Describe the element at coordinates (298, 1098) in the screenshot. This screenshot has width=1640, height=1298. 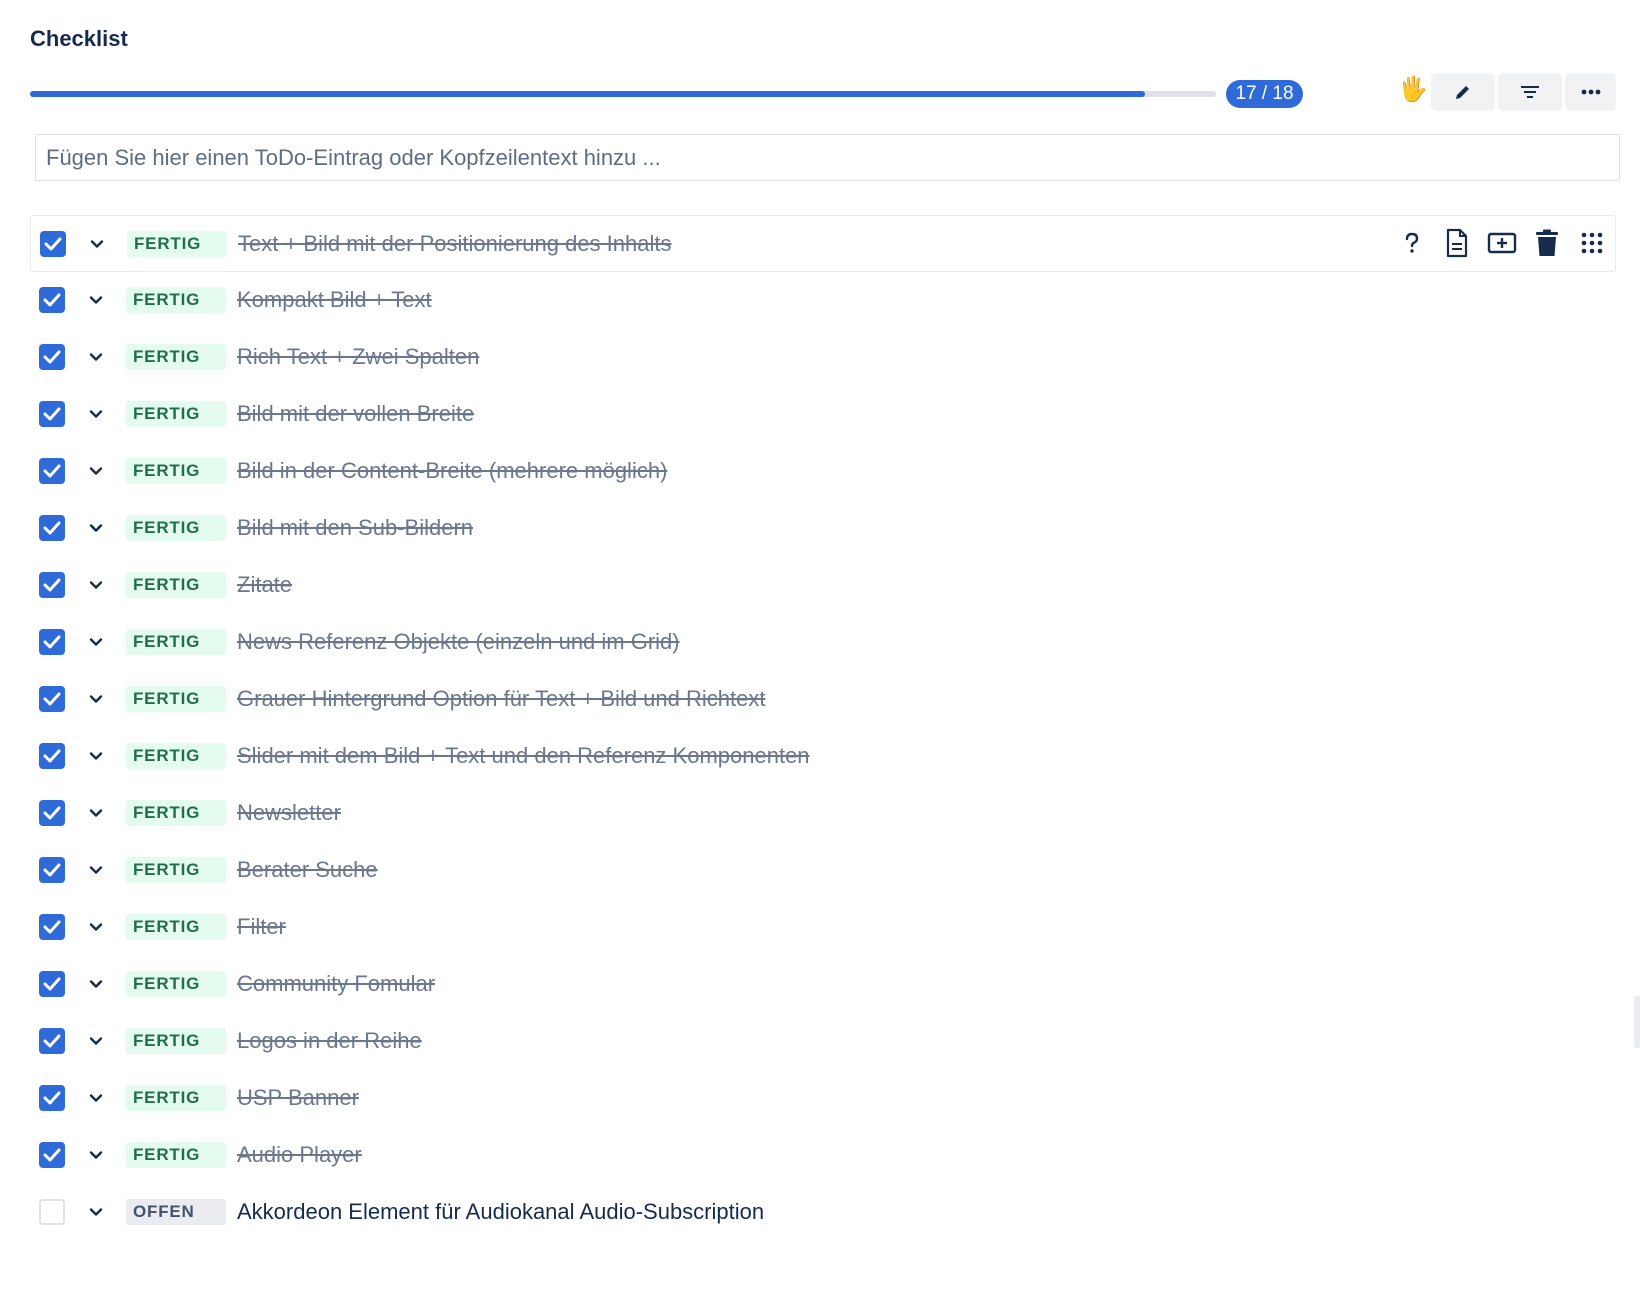
I see `item-text: USP Banner` at that location.